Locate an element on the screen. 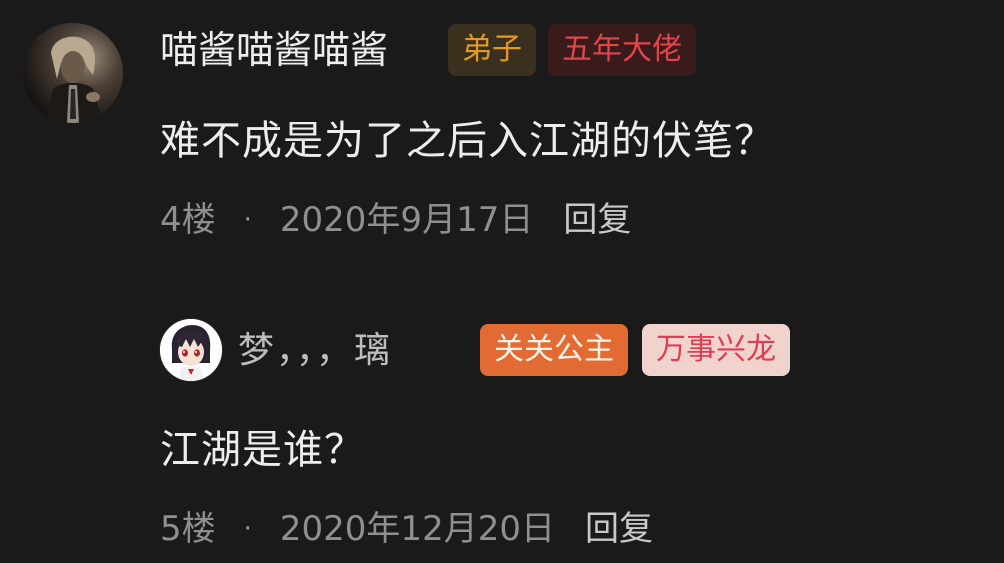  username: 梦，，，璃 is located at coordinates (315, 351).